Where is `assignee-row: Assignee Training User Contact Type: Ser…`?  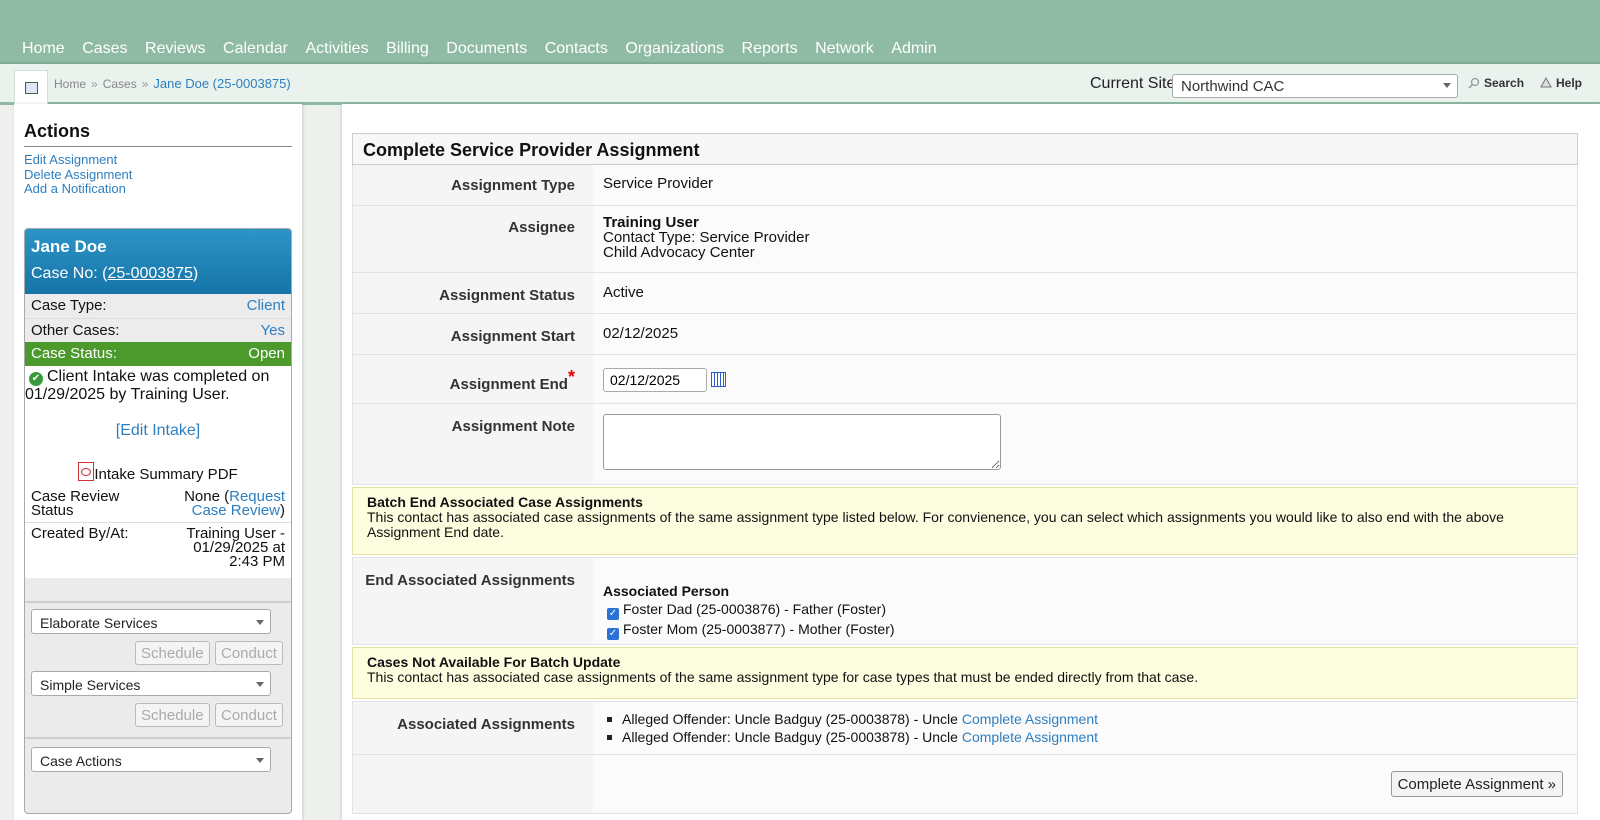 assignee-row: Assignee Training User Contact Type: Ser… is located at coordinates (965, 239).